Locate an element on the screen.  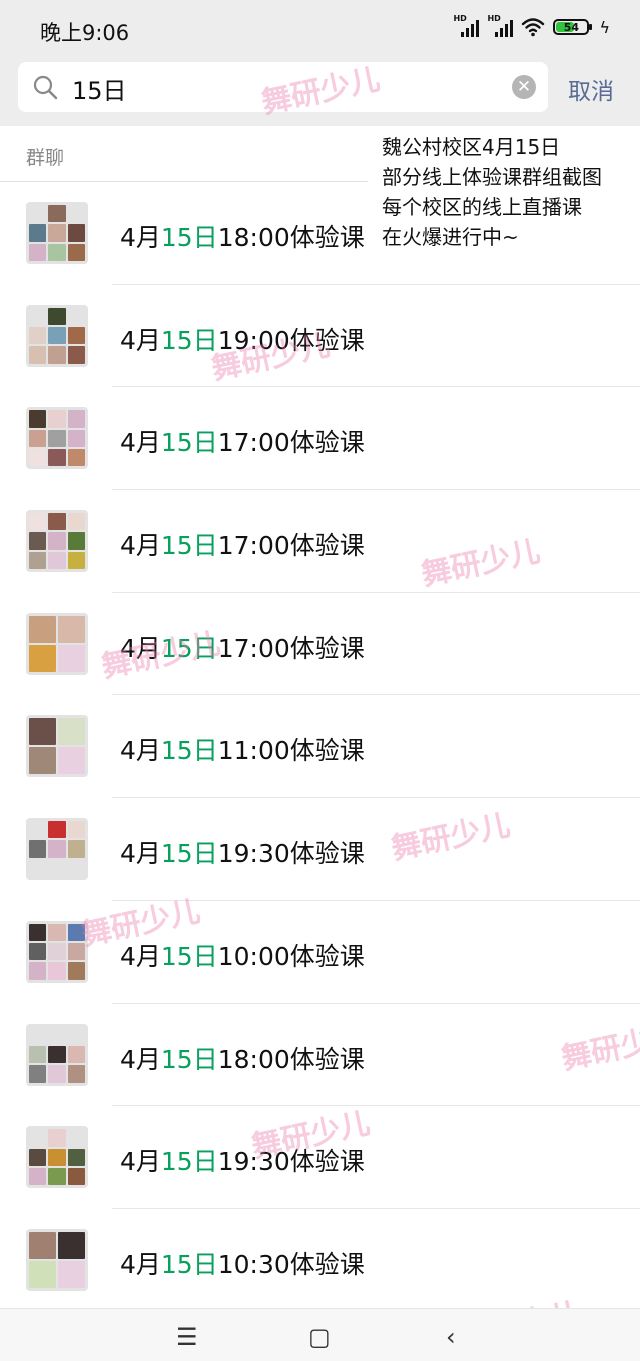
nav-bar: ☰ ▢ ‹ is located at coordinates (320, 1334).